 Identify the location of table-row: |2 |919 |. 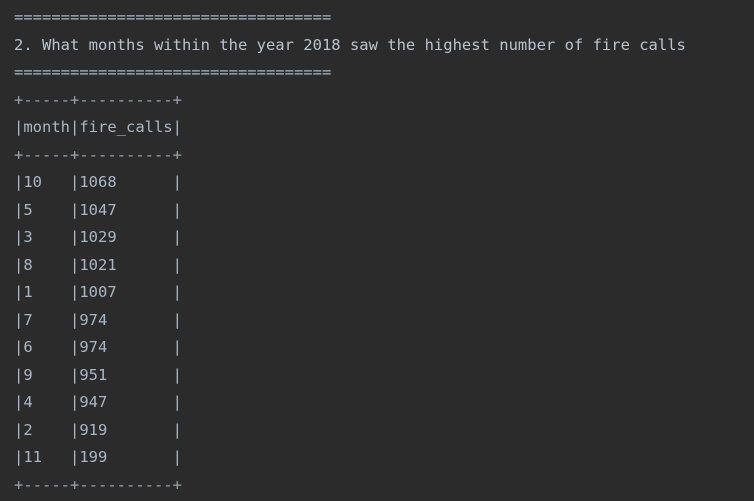
(98, 429).